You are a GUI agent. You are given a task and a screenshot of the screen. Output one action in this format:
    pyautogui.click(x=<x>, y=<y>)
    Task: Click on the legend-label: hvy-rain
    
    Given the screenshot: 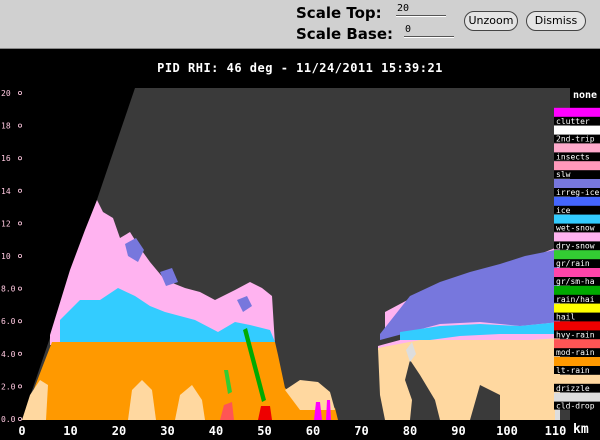 What is the action you would take?
    pyautogui.click(x=575, y=334)
    